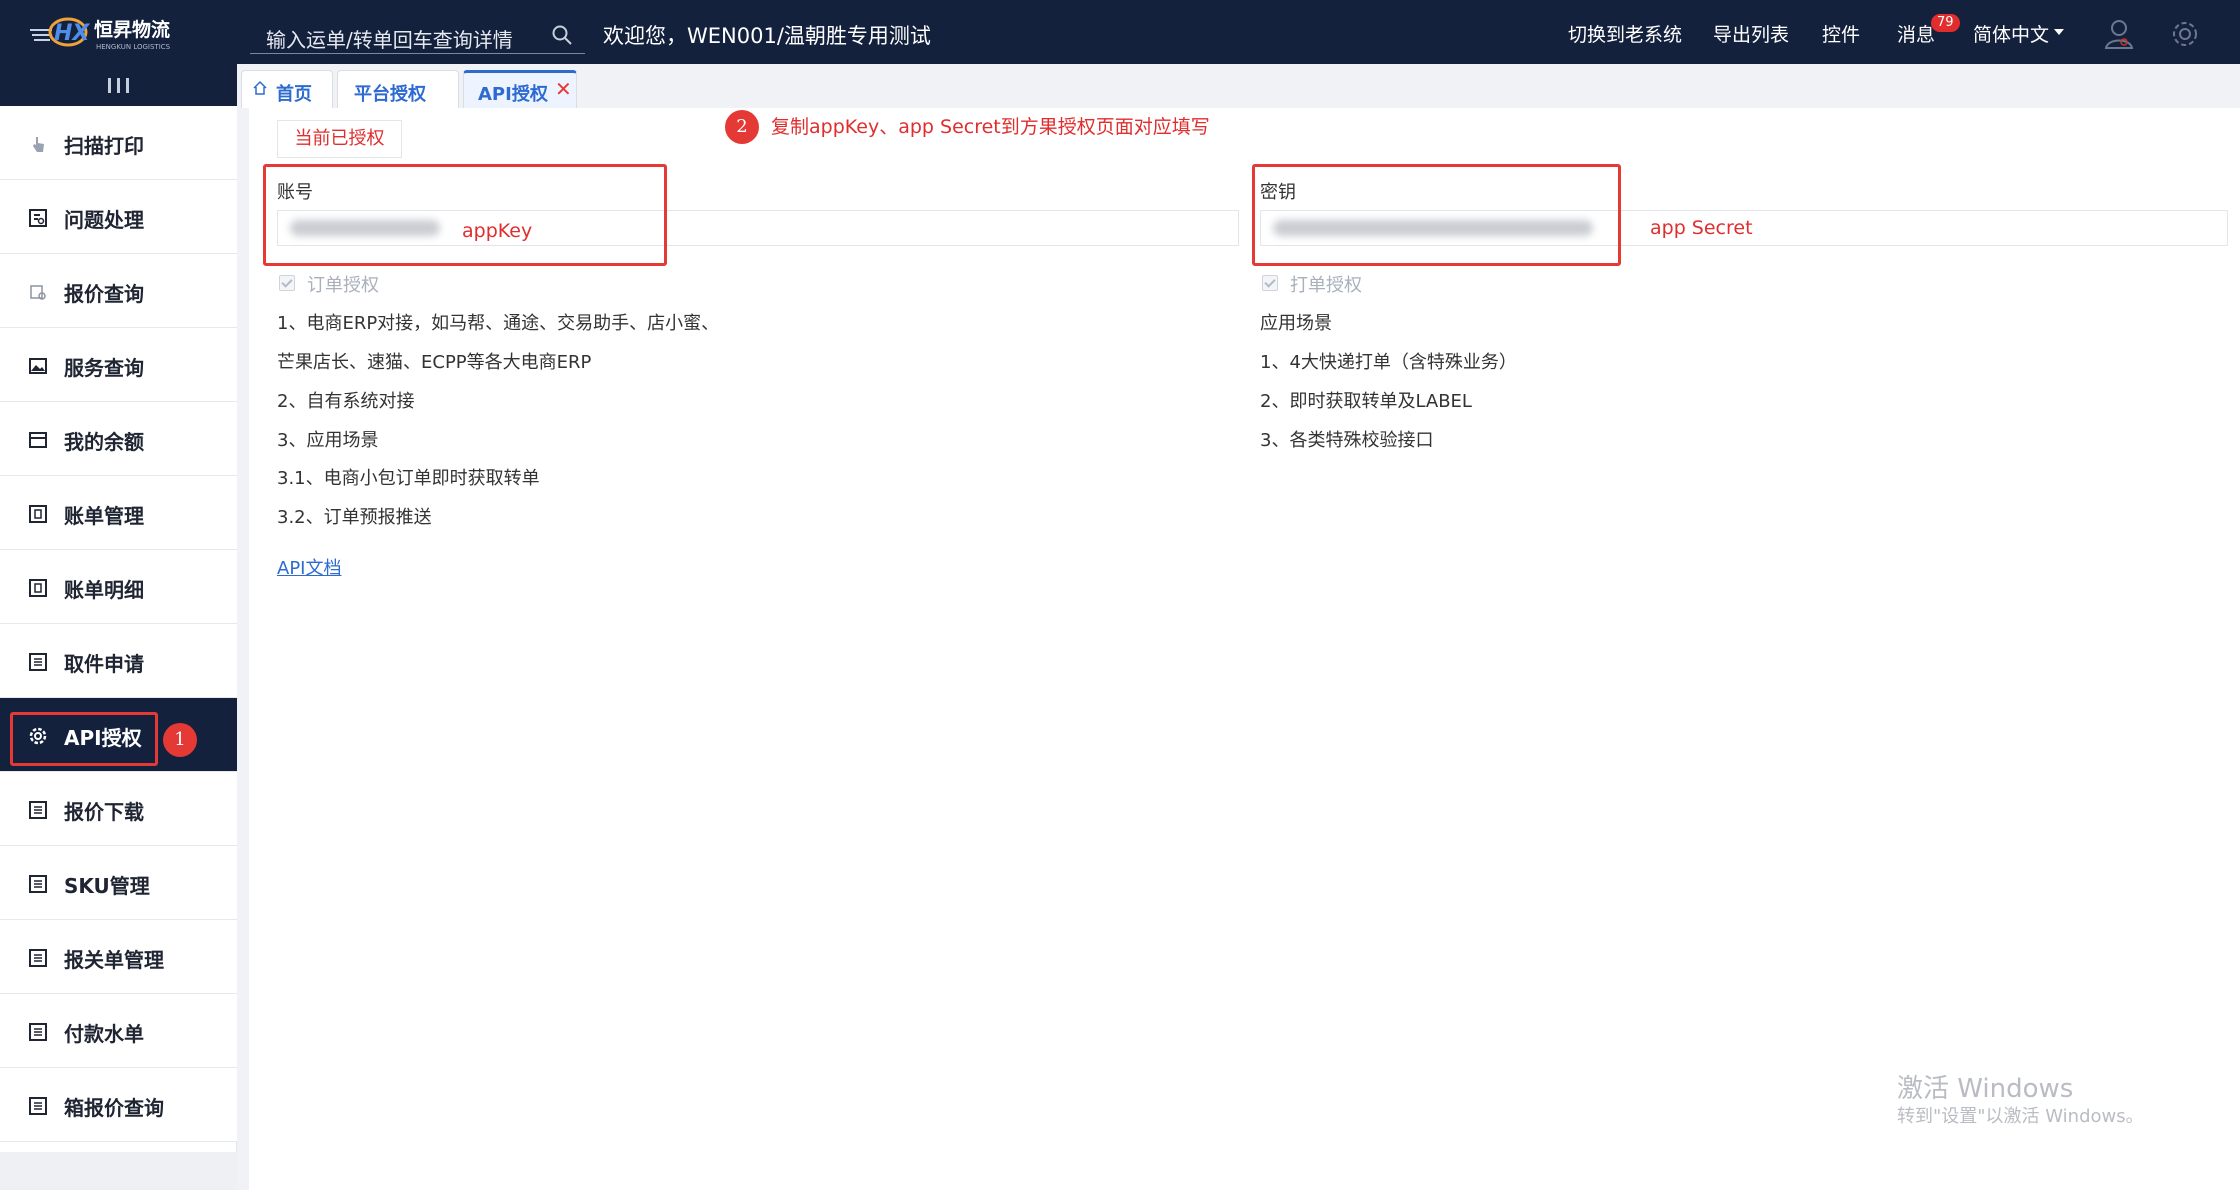 The height and width of the screenshot is (1190, 2240). Describe the element at coordinates (1916, 33) in the screenshot. I see `messages-link: 消息` at that location.